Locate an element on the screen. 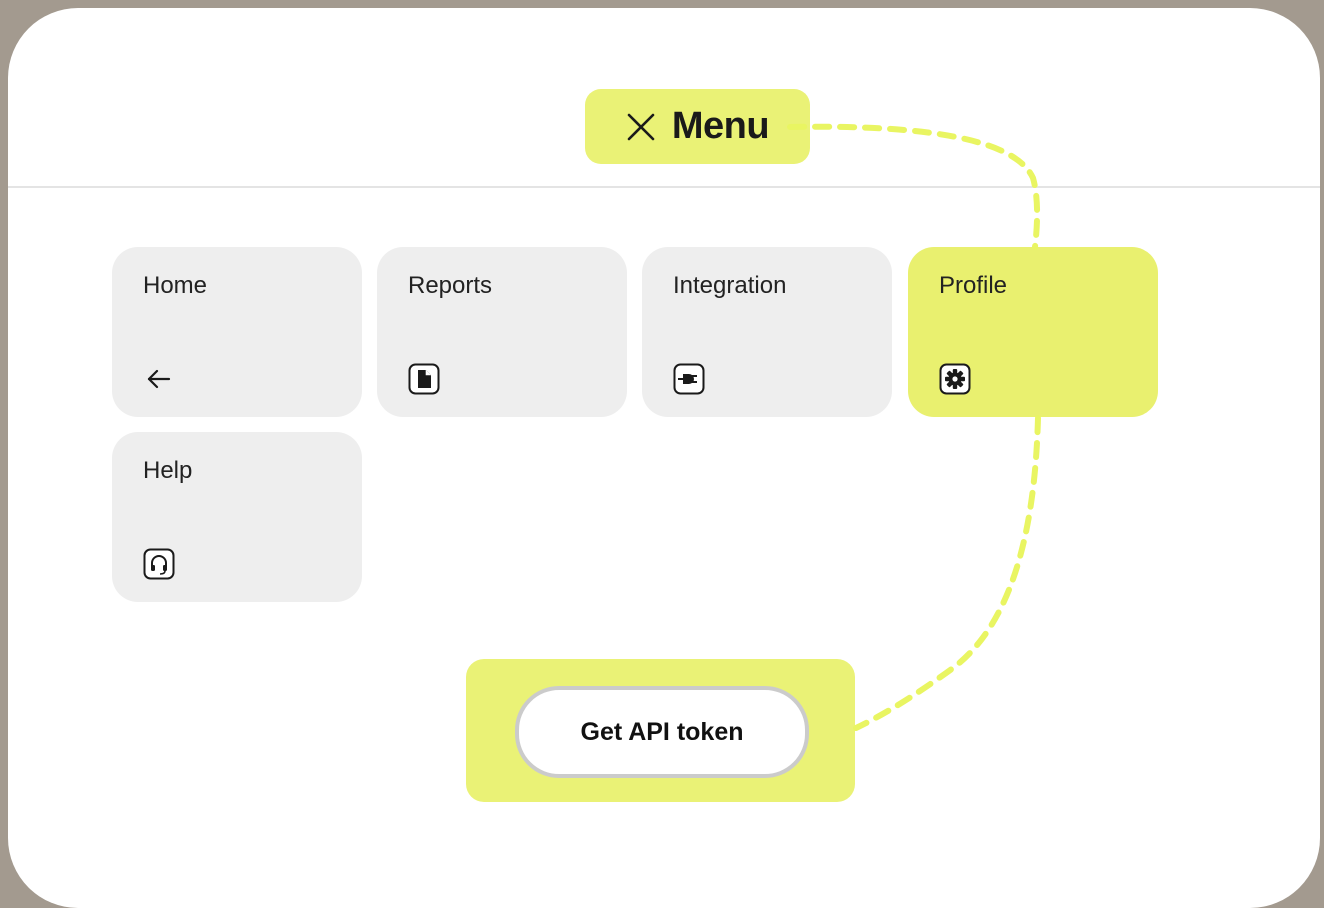  menu-tile-reports: Reports is located at coordinates (502, 332).